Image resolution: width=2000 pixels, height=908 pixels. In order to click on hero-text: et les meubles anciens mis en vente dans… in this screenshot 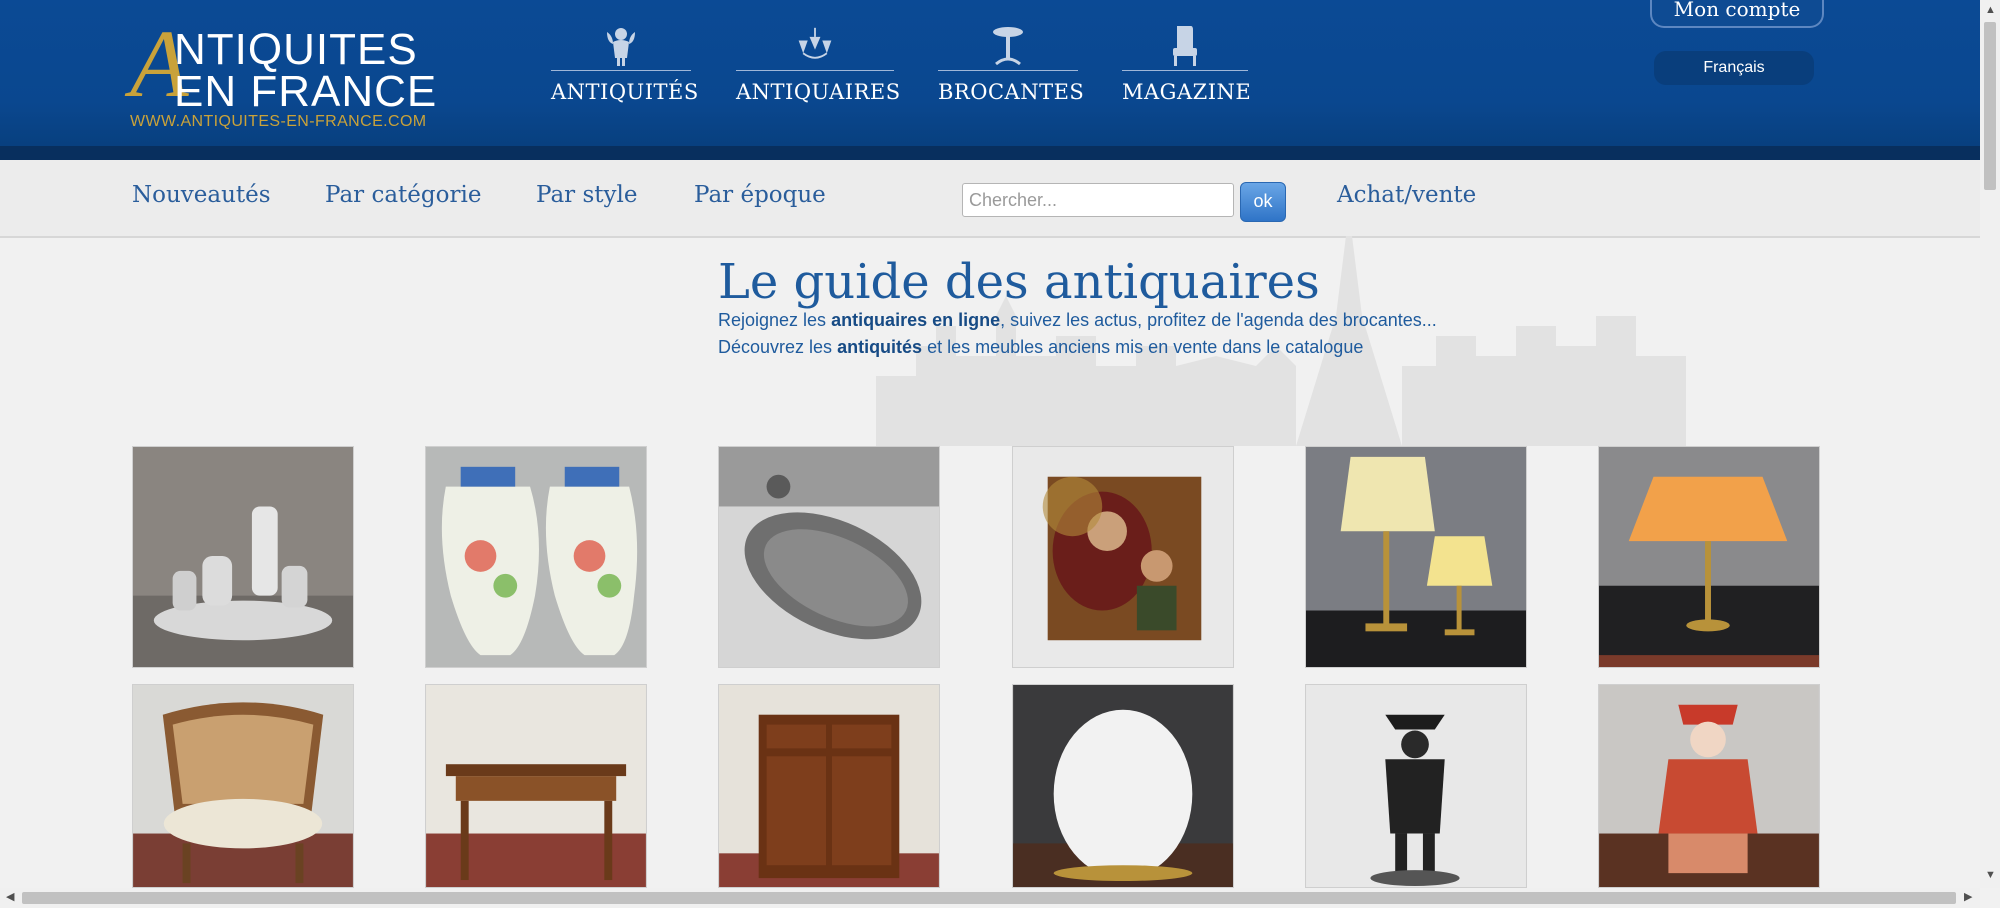, I will do `click(1143, 347)`.